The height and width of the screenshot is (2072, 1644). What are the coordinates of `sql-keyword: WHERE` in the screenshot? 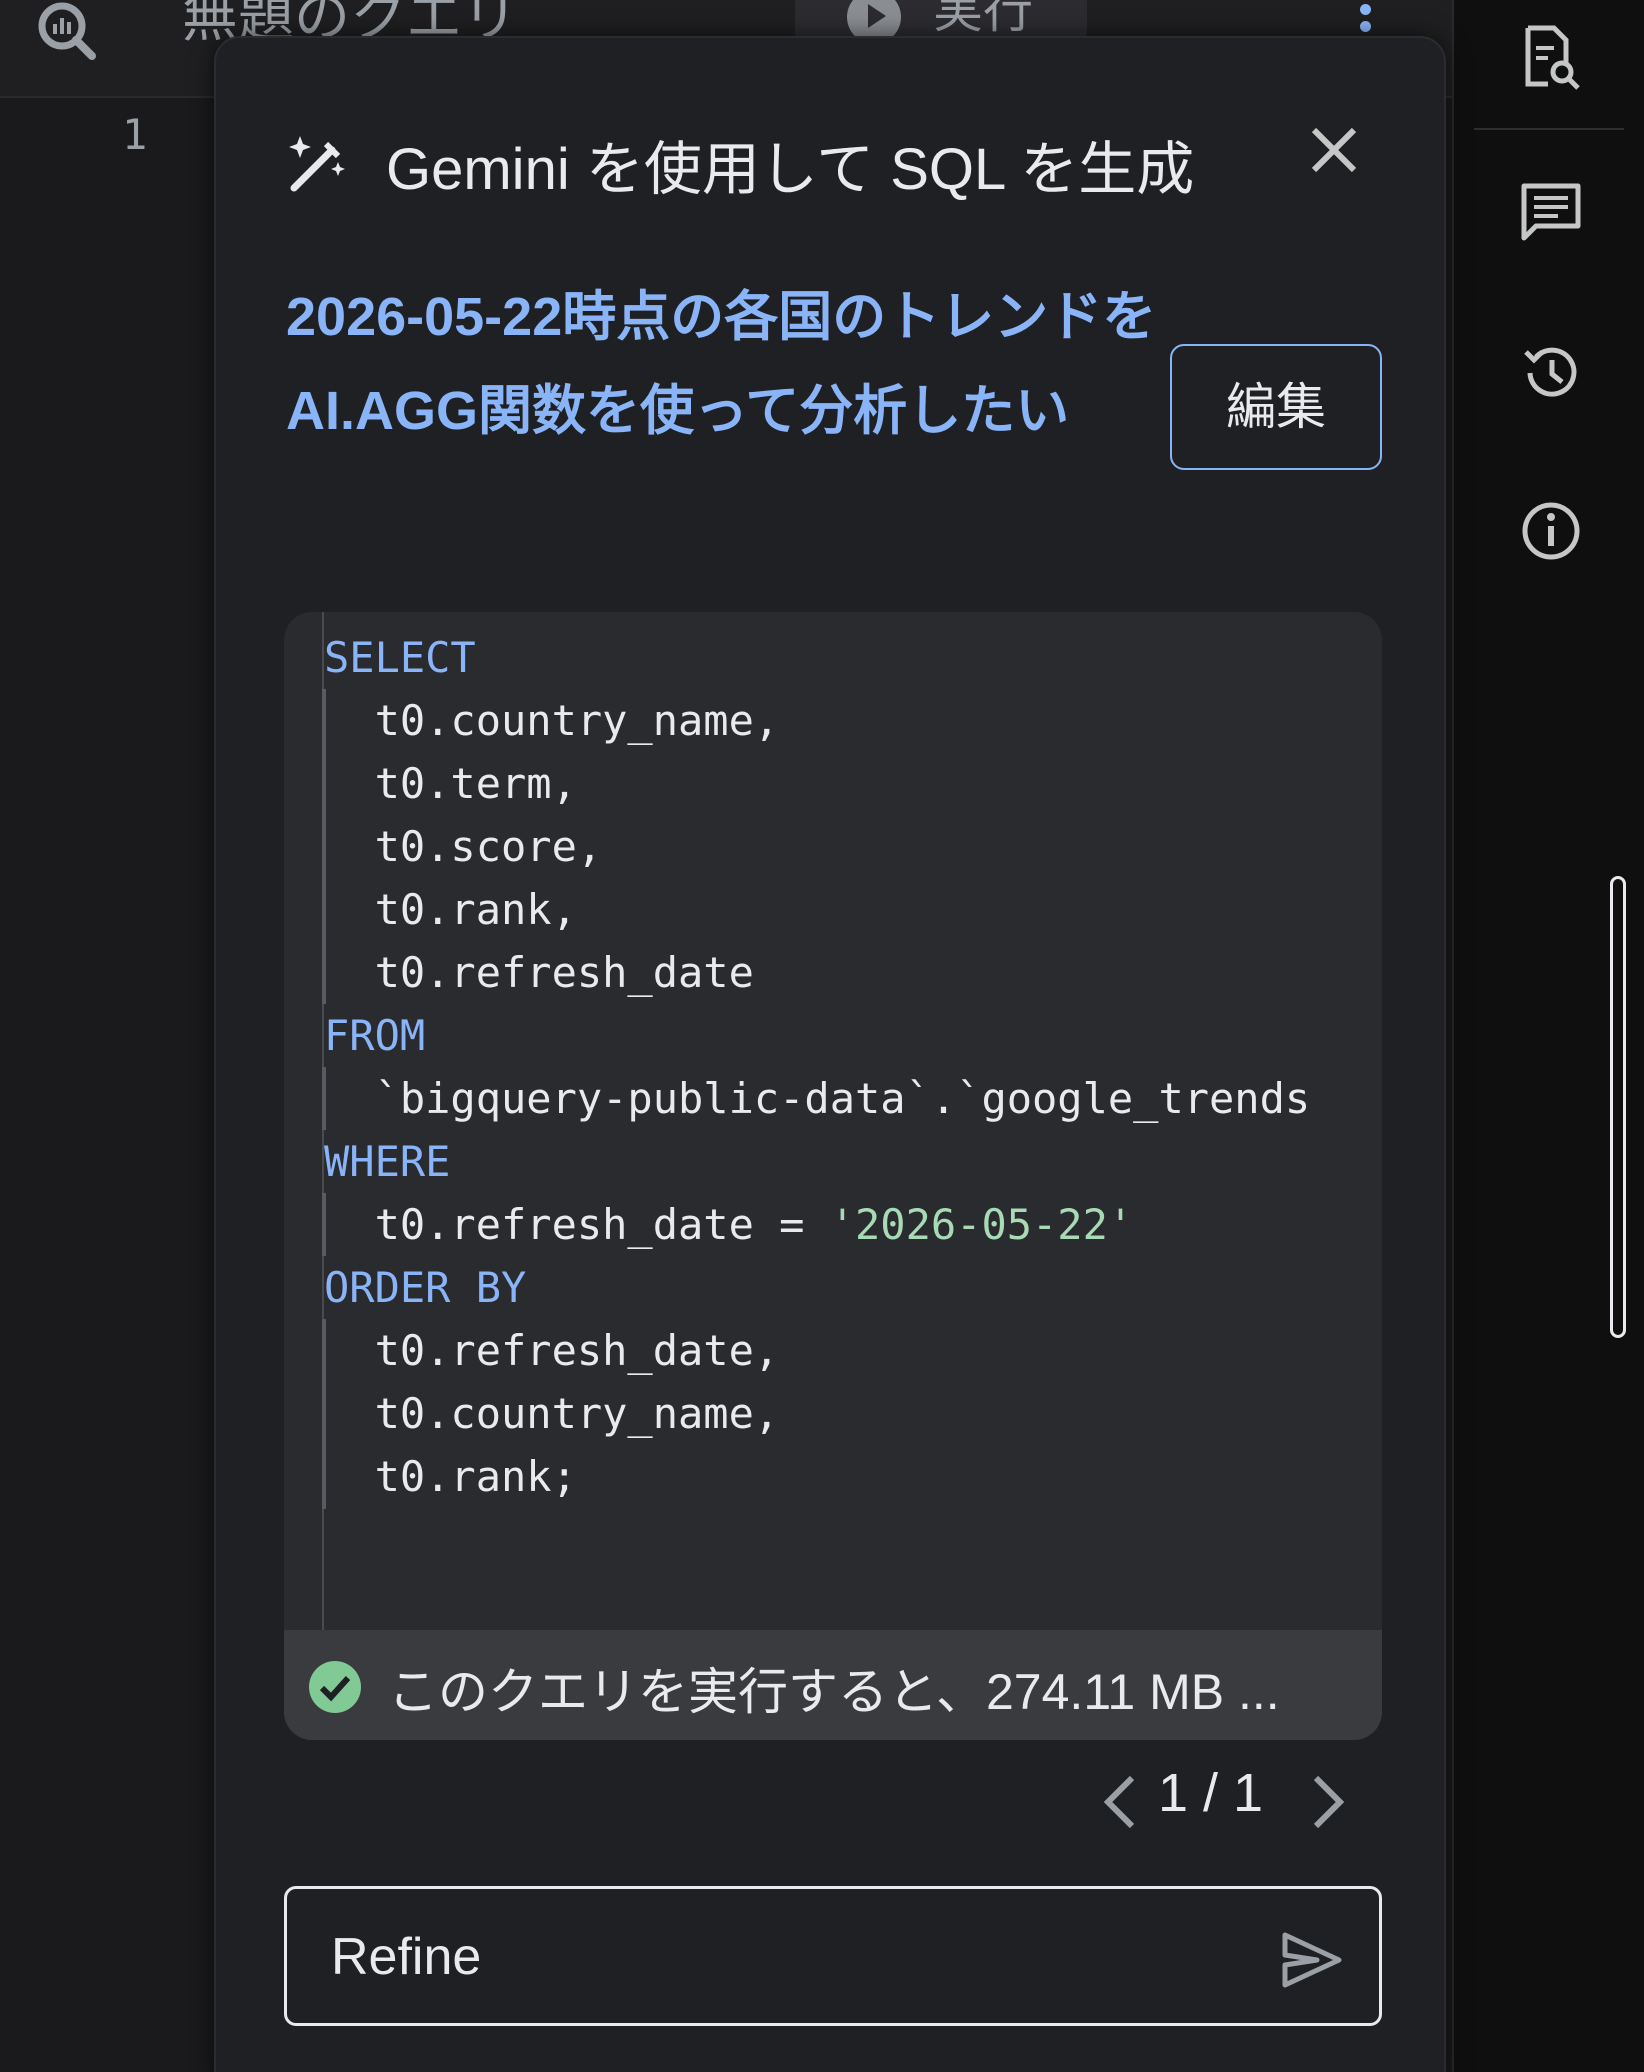 It's located at (387, 1161).